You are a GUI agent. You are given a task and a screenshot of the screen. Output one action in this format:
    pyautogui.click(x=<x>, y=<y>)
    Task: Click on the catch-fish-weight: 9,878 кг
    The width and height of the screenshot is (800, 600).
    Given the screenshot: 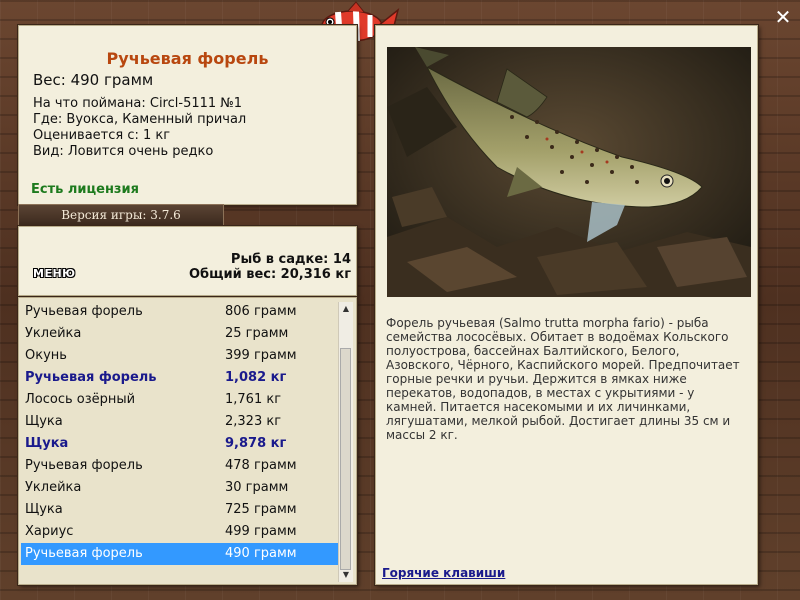 What is the action you would take?
    pyautogui.click(x=256, y=443)
    